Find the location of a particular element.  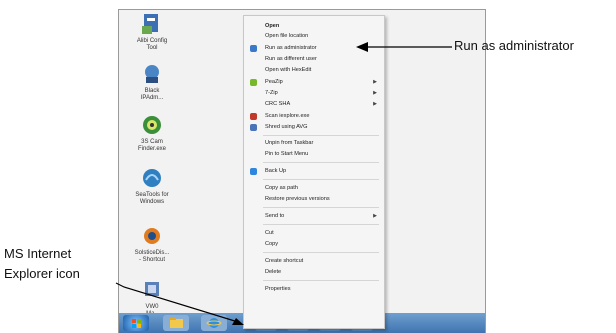

callout-arrow-ie-icon is located at coordinates (177, 302).